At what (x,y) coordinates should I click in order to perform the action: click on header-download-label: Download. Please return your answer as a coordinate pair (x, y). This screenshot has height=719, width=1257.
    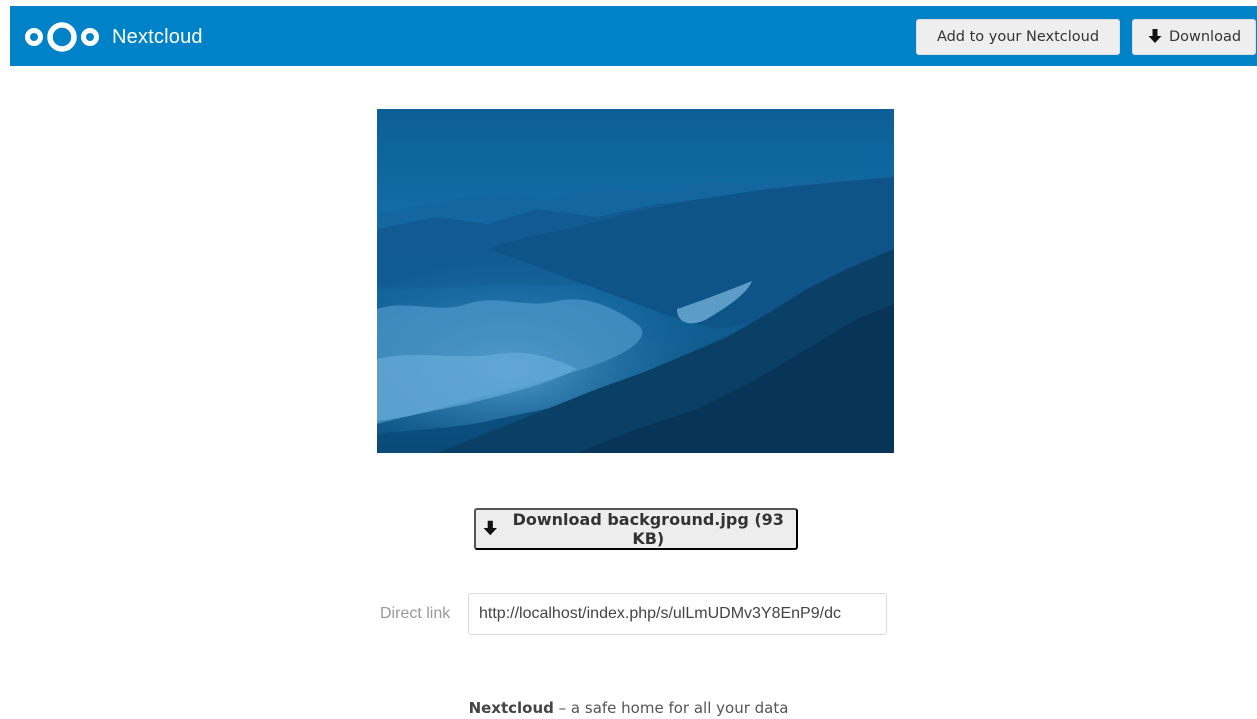
    Looking at the image, I should click on (1205, 37).